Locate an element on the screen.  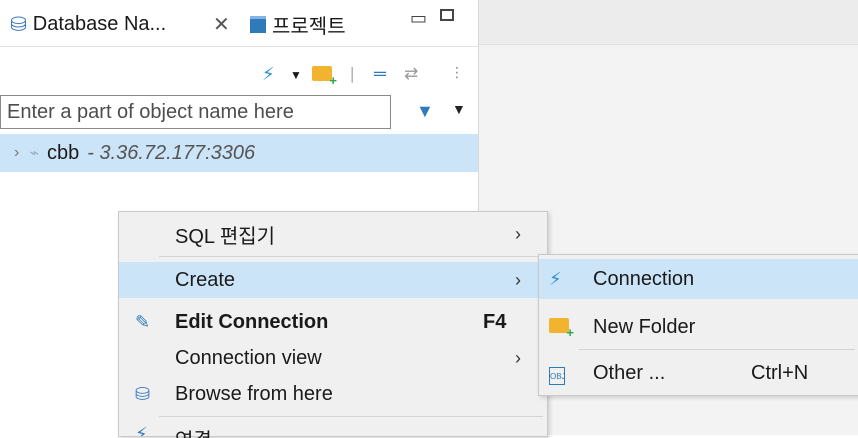
object-filter: ▼ ▼ is located at coordinates (239, 113).